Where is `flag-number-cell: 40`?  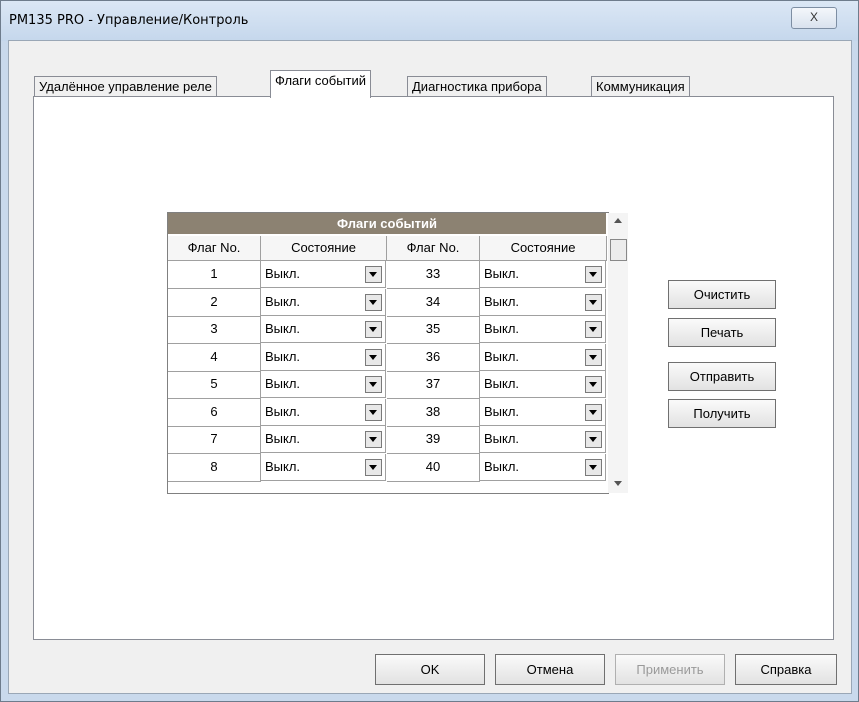 flag-number-cell: 40 is located at coordinates (433, 467).